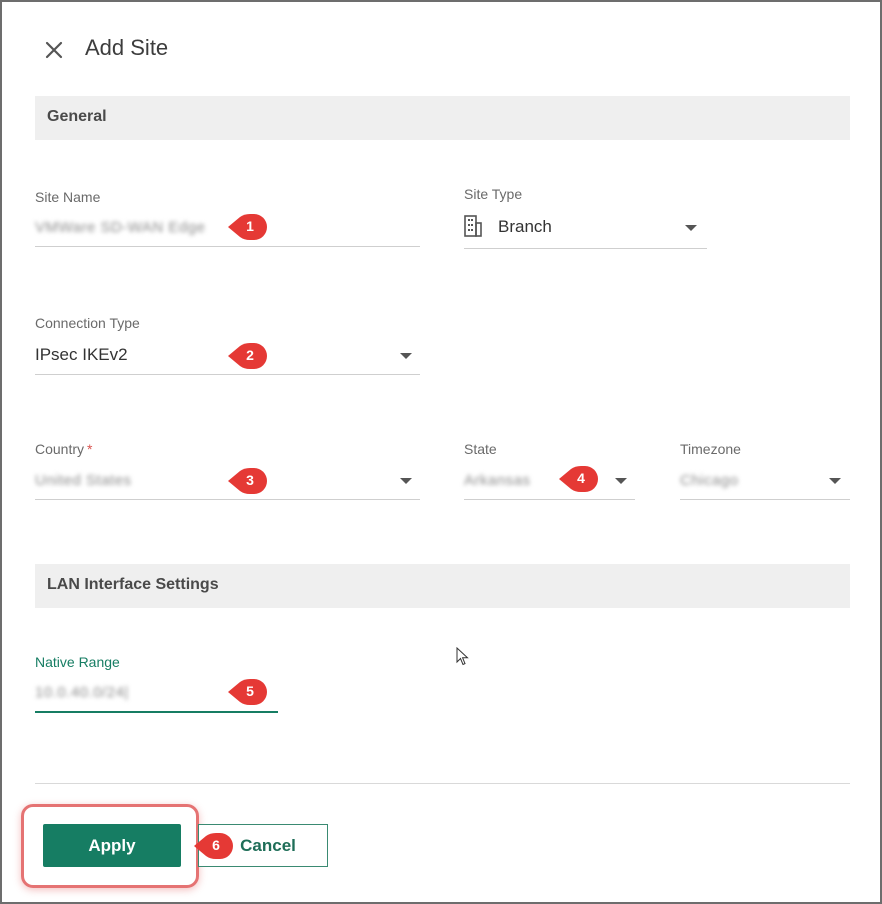 Image resolution: width=882 pixels, height=904 pixels. Describe the element at coordinates (112, 845) in the screenshot. I see `apply-button: Apply` at that location.